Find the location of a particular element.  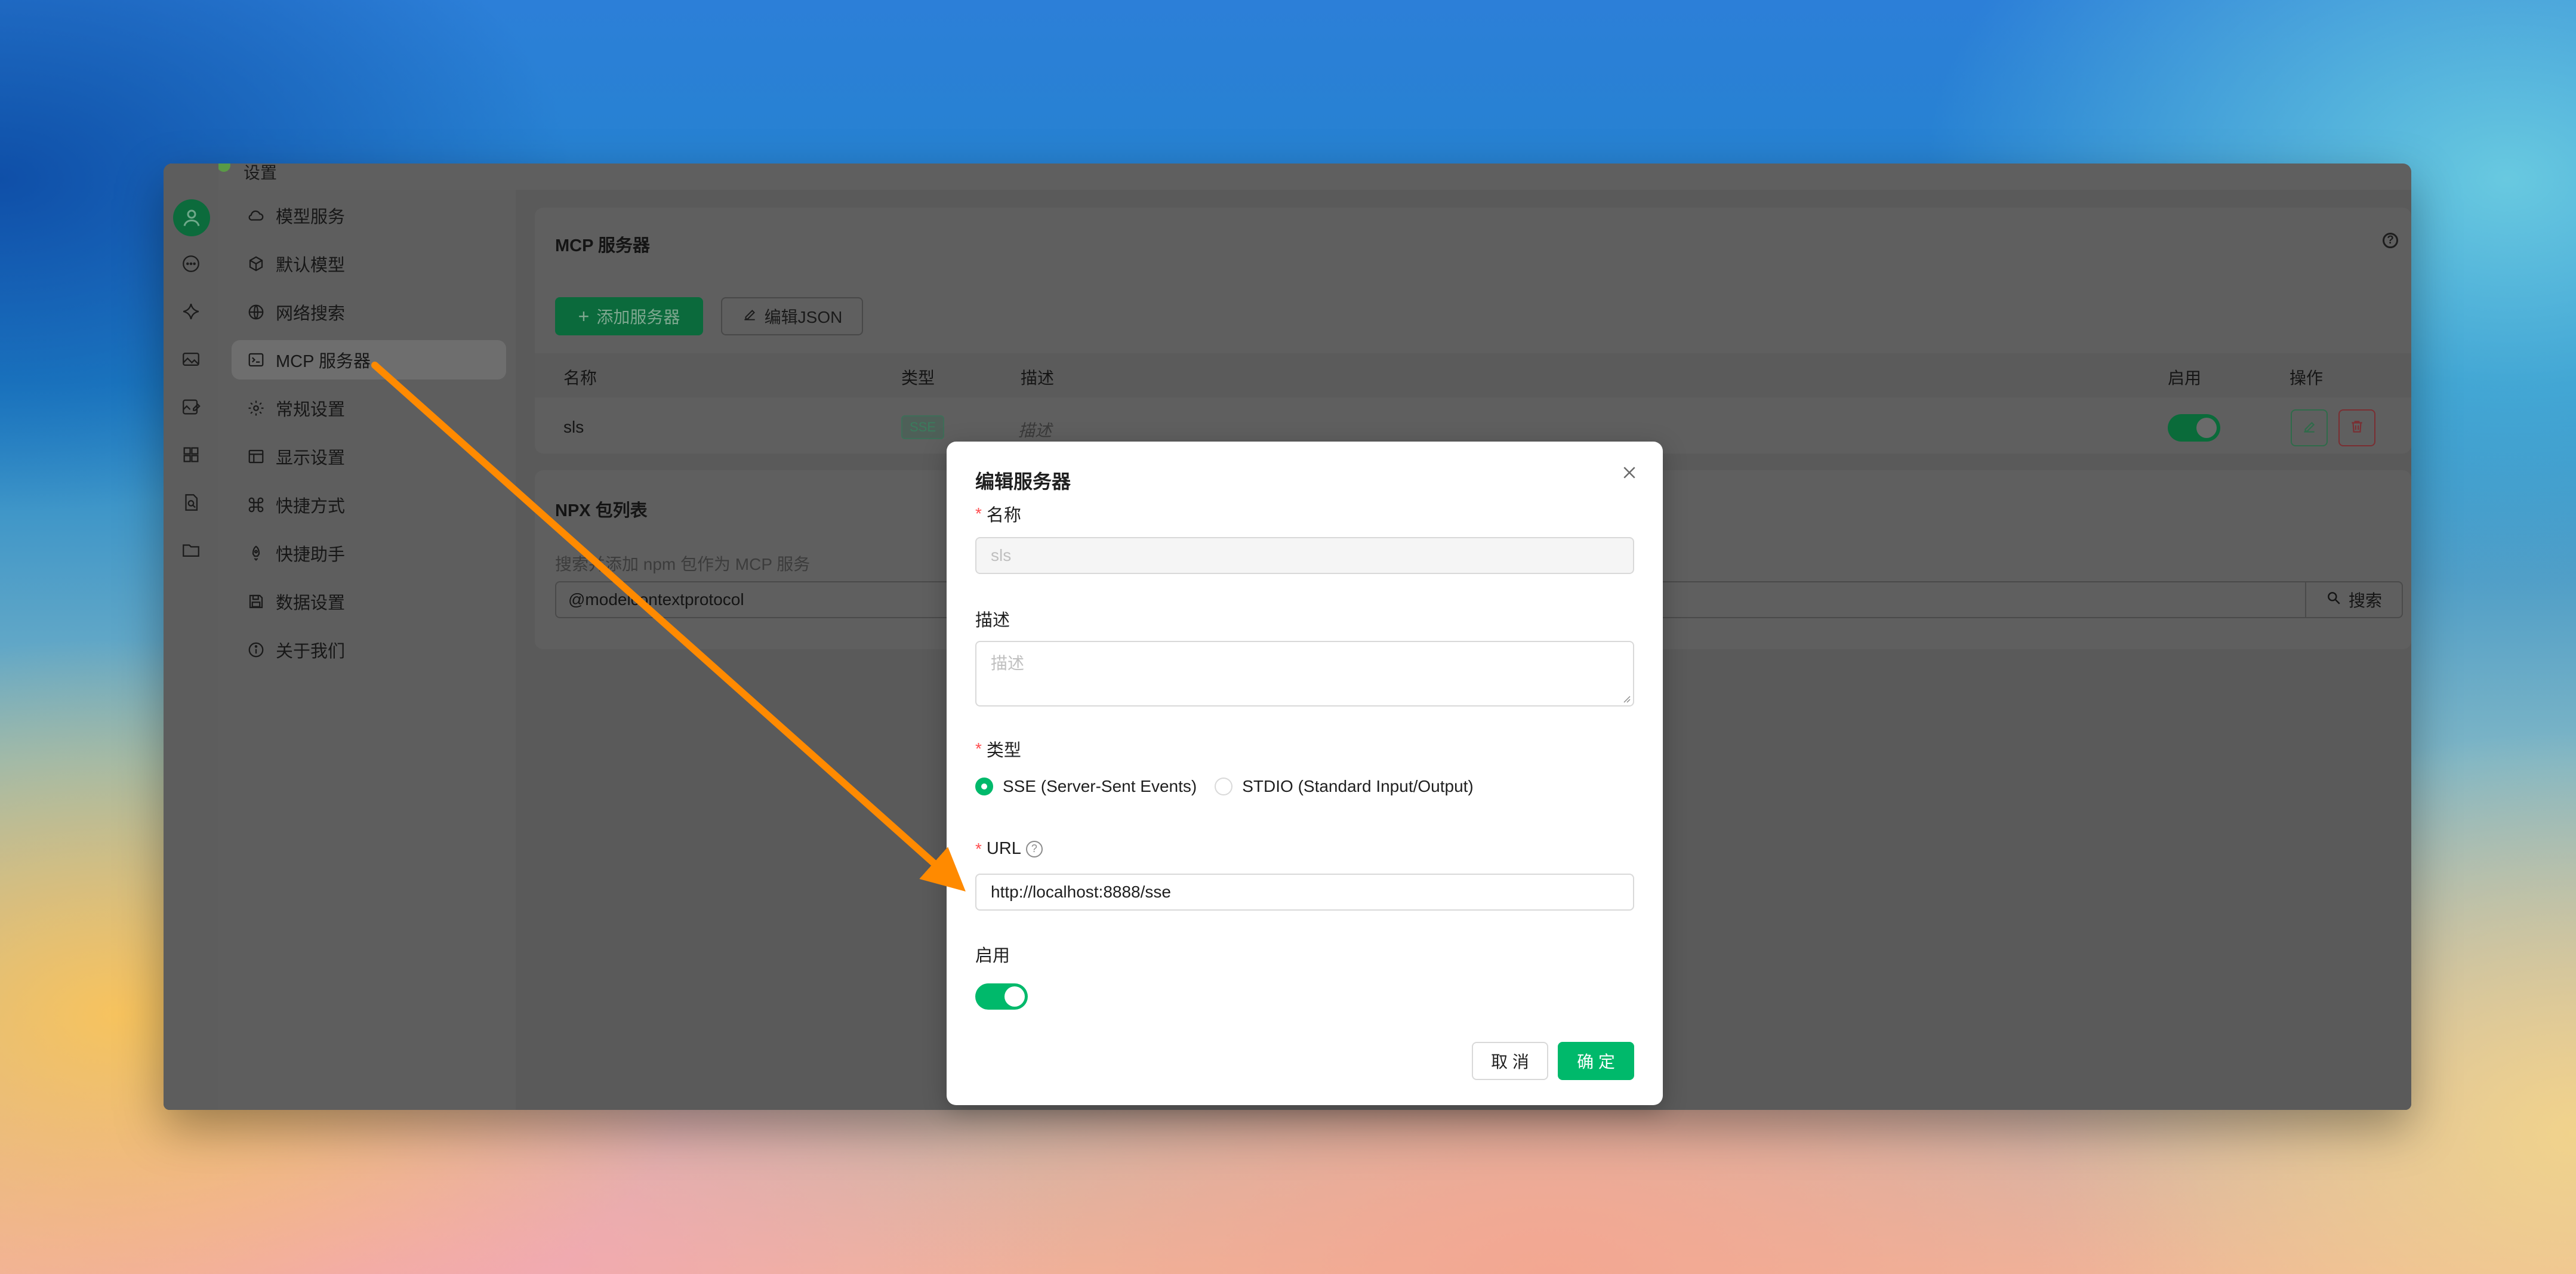

sidebar-item-default-model: 默认模型 is located at coordinates (369, 264).